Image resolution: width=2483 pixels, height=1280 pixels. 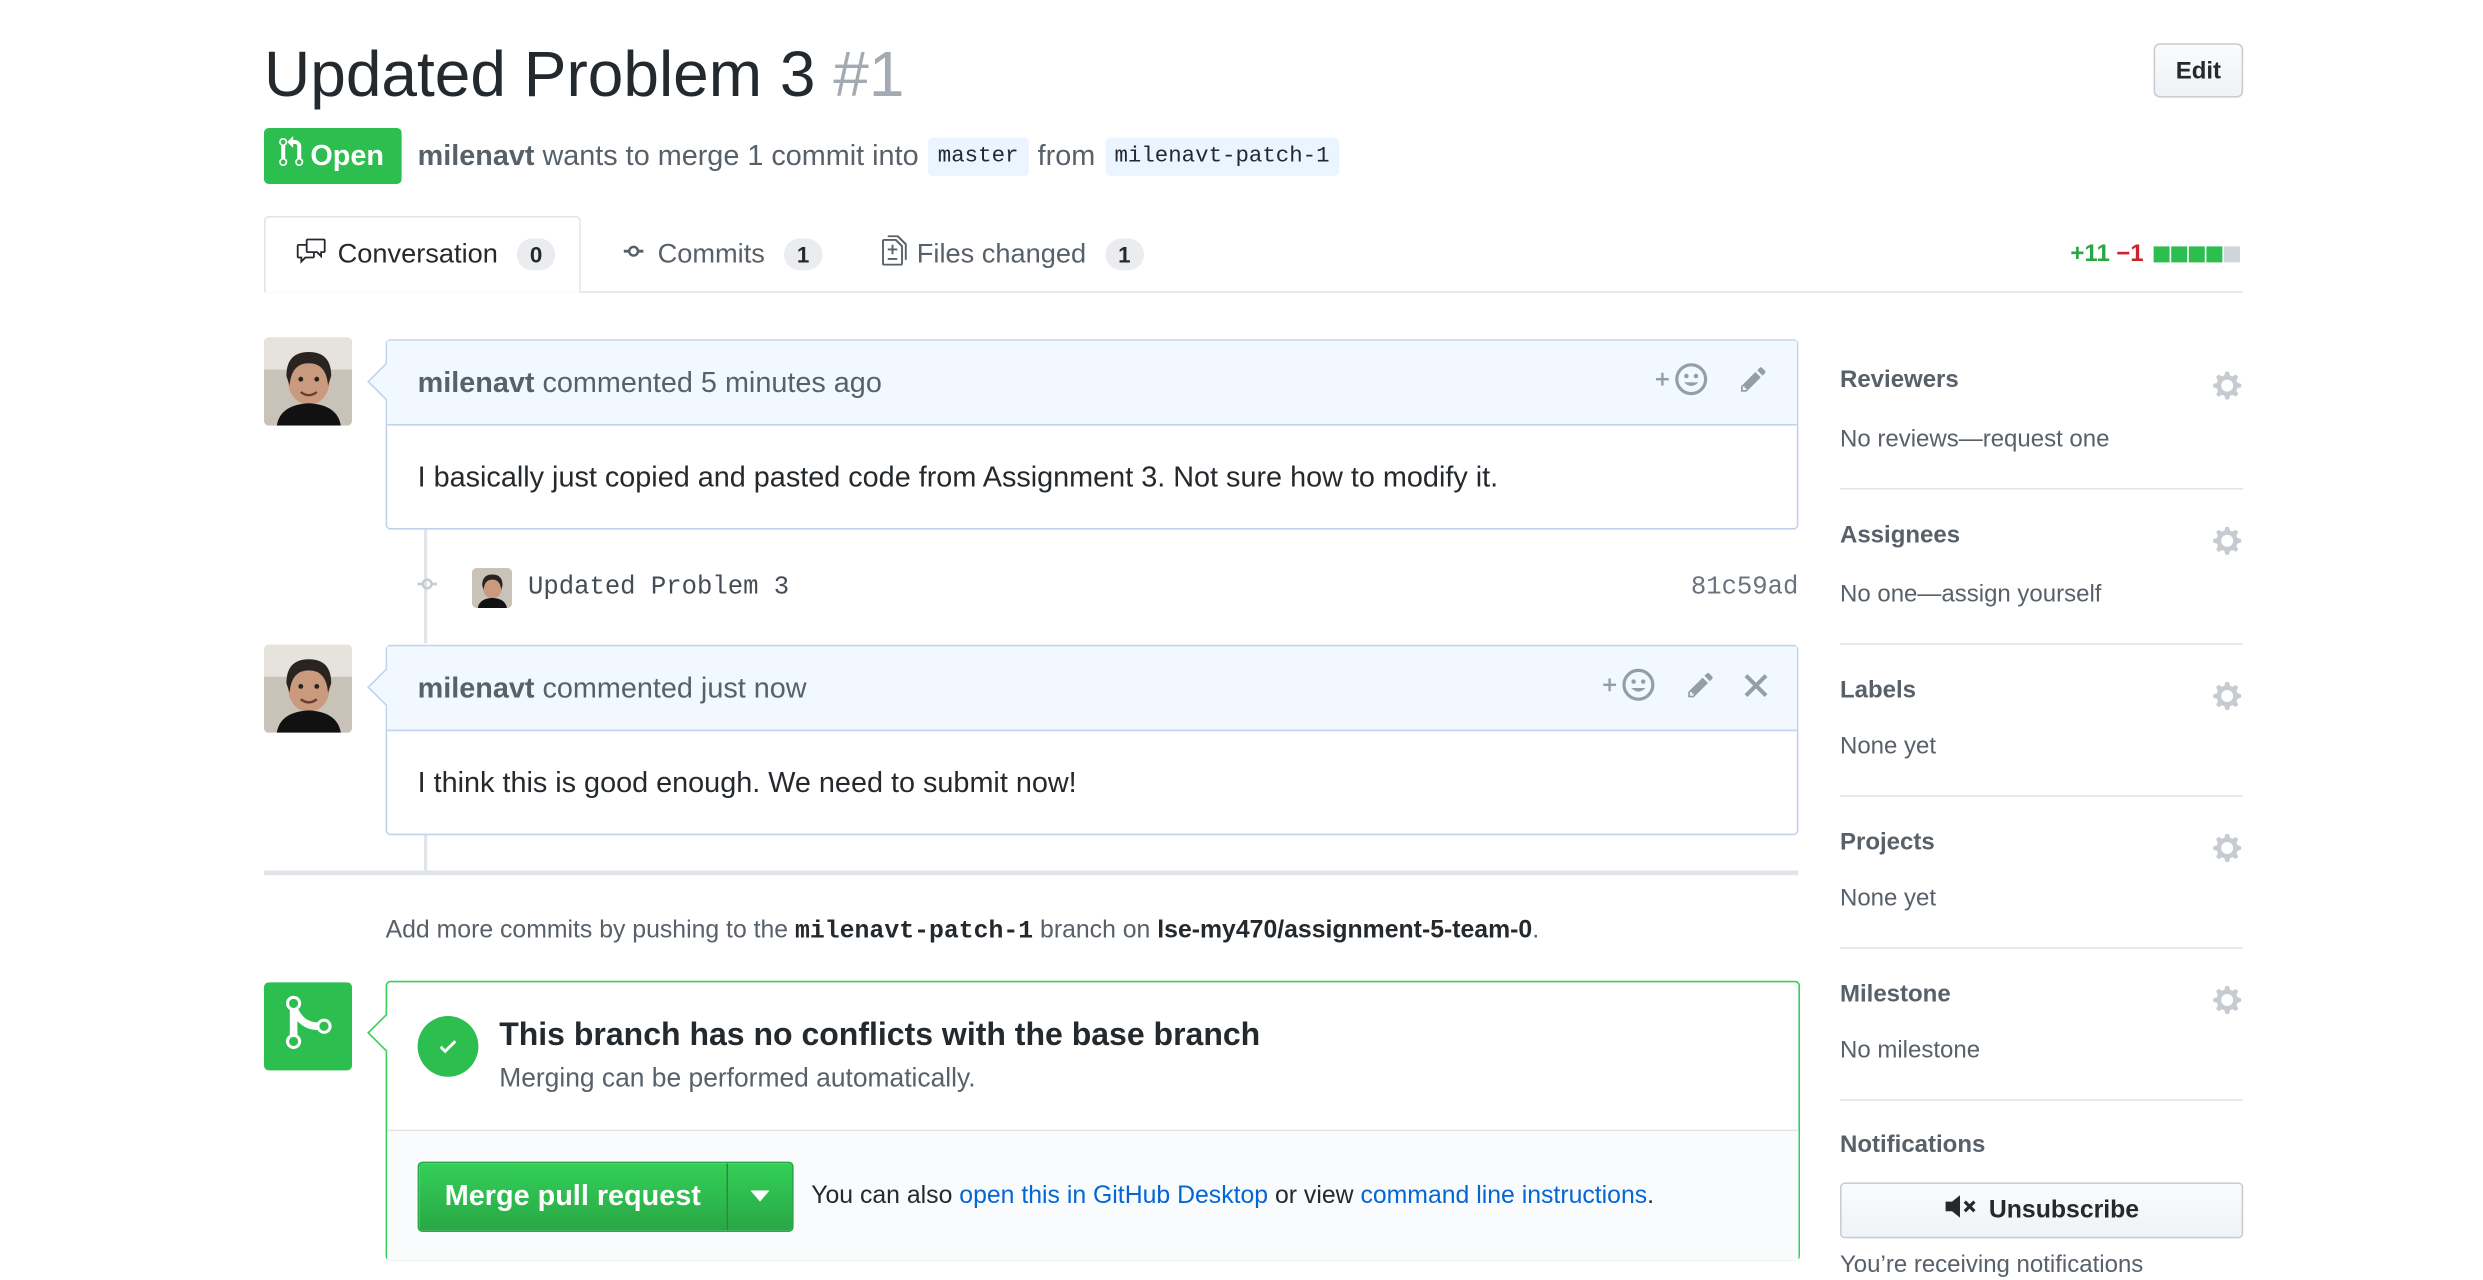 I want to click on unsubscribe-label: Unsubscribe, so click(x=2064, y=1210).